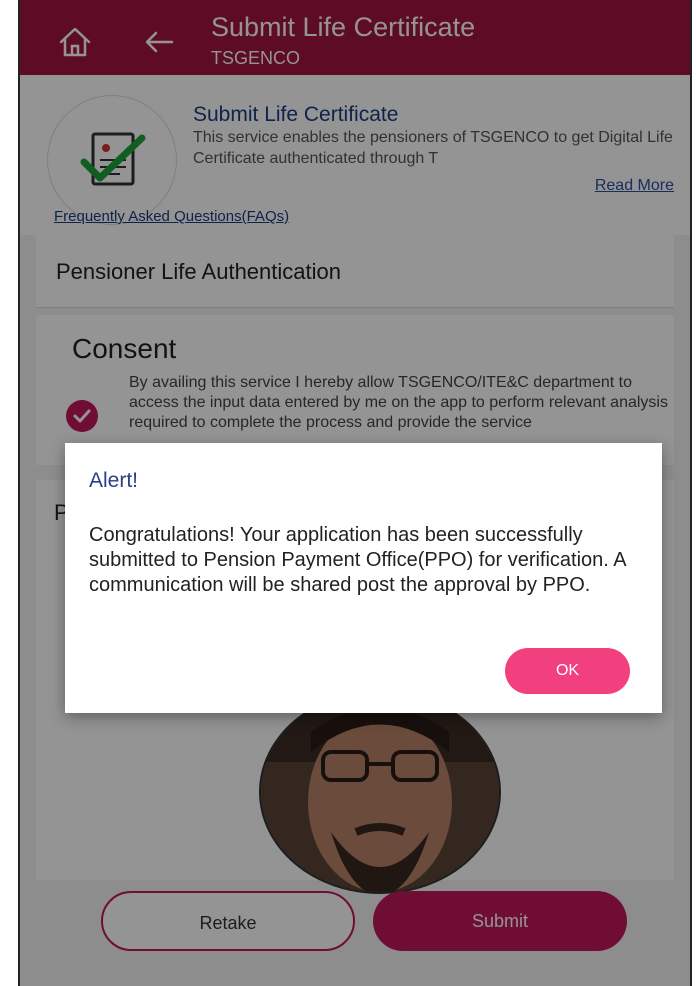 This screenshot has height=986, width=696. Describe the element at coordinates (114, 480) in the screenshot. I see `alert-title: Alert!` at that location.